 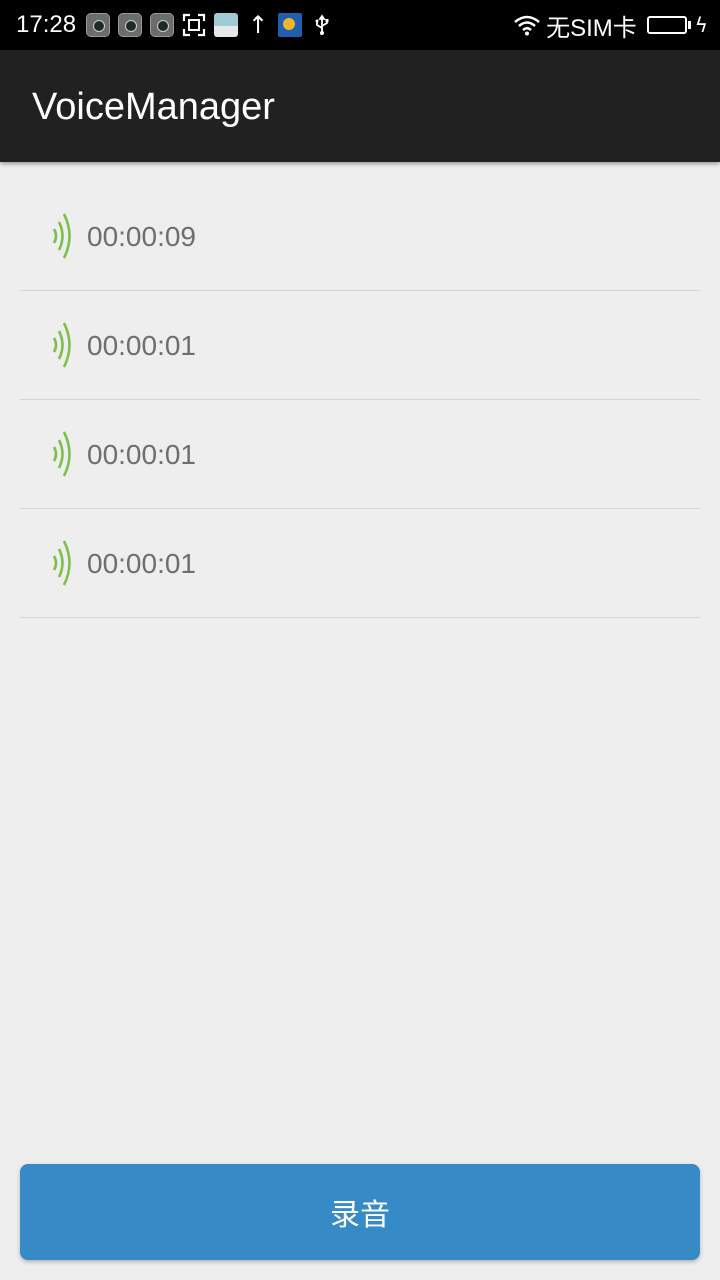 What do you see at coordinates (360, 25) in the screenshot?
I see `status-bar: 17:28 ↑ 无SIM卡 ϟ` at bounding box center [360, 25].